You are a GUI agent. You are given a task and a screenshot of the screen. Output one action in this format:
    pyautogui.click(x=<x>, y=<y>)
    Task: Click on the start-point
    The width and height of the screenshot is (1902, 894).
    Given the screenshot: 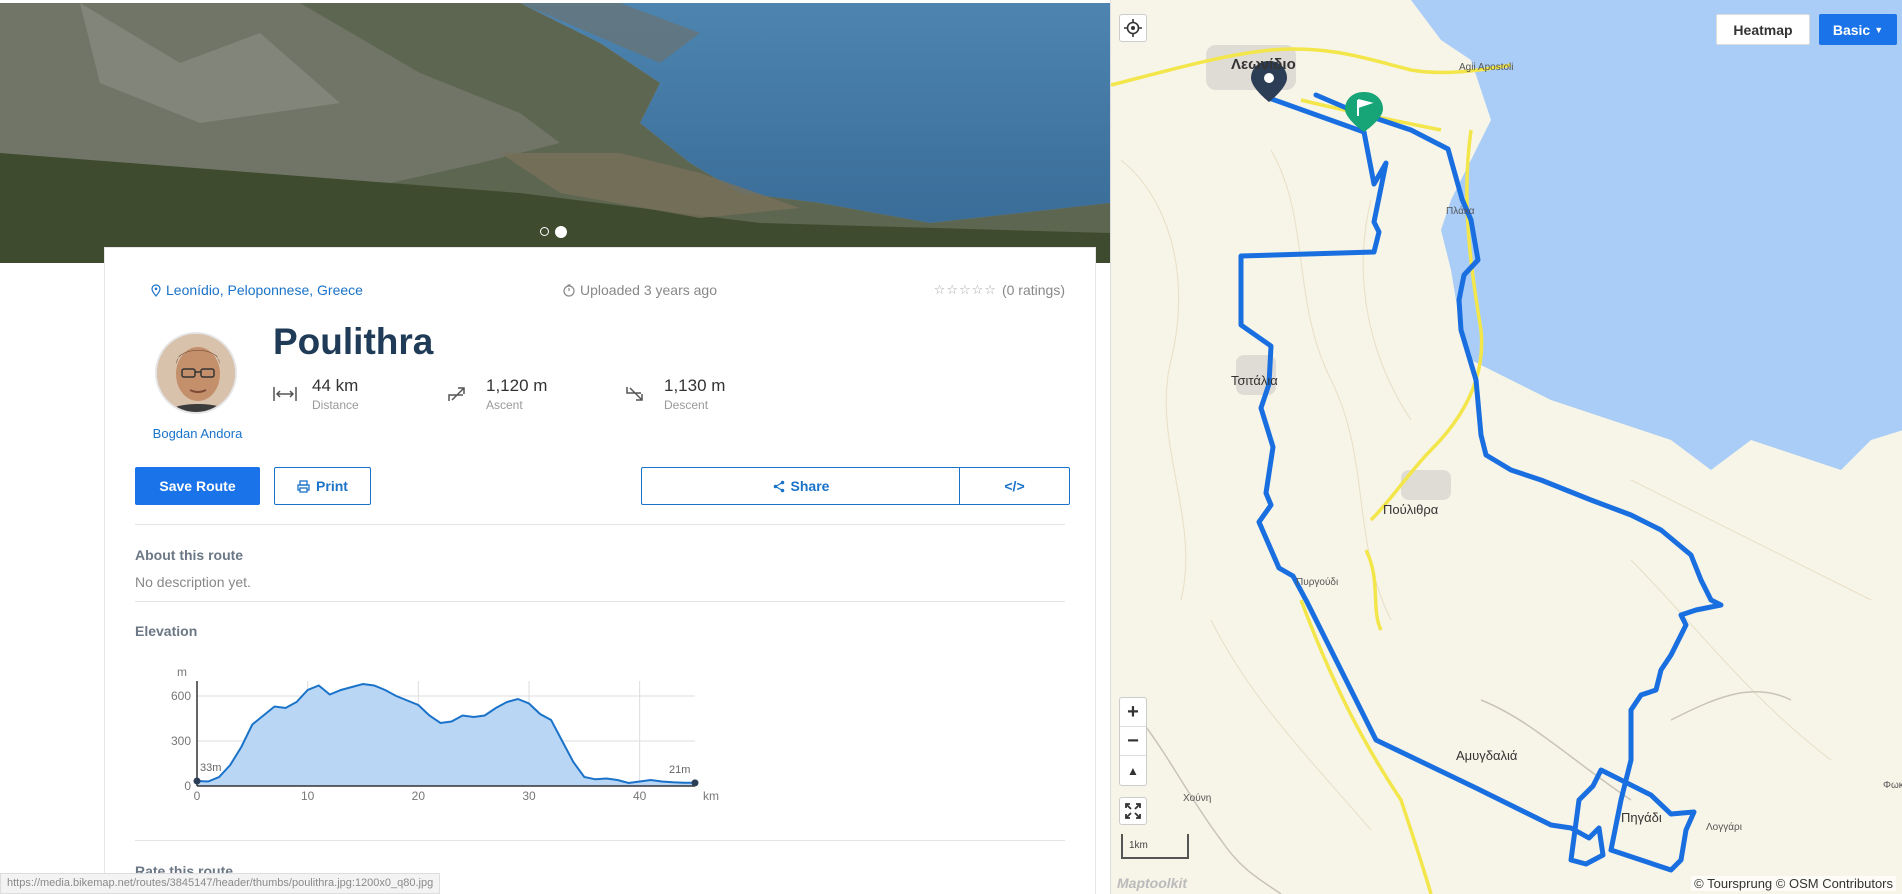 What is the action you would take?
    pyautogui.click(x=197, y=781)
    